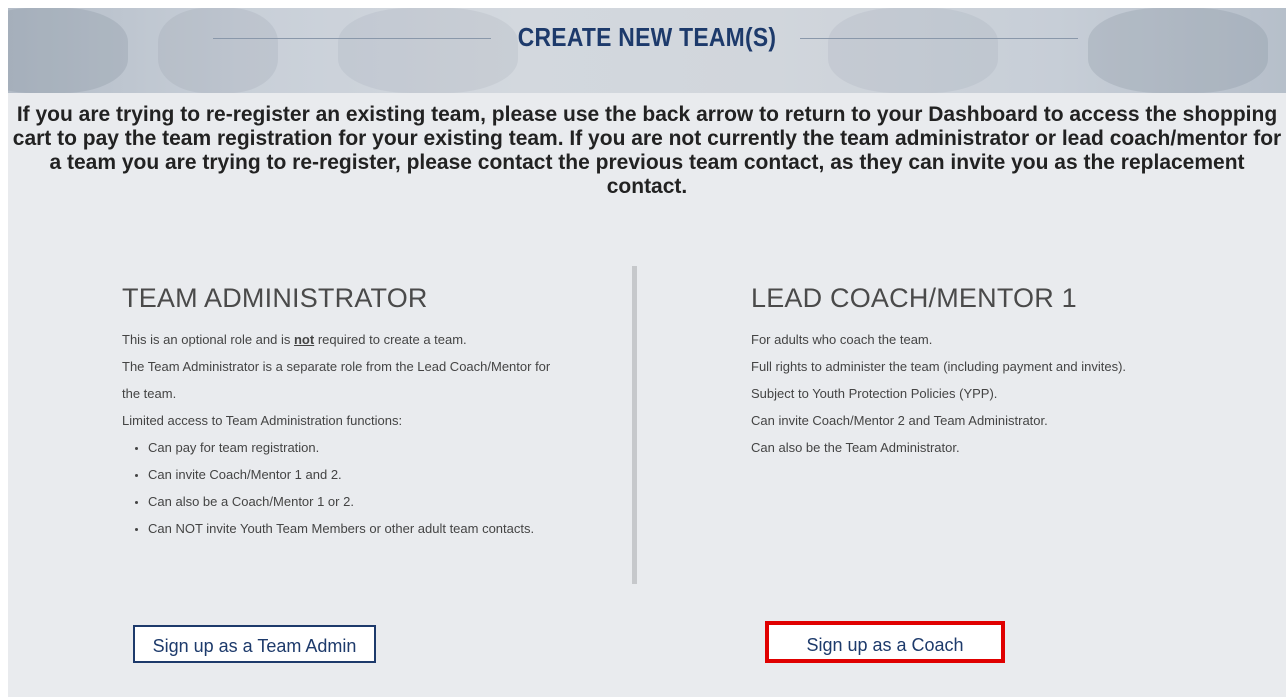  What do you see at coordinates (885, 642) in the screenshot?
I see `sign-up-coach-button: Sign up as a Coach` at bounding box center [885, 642].